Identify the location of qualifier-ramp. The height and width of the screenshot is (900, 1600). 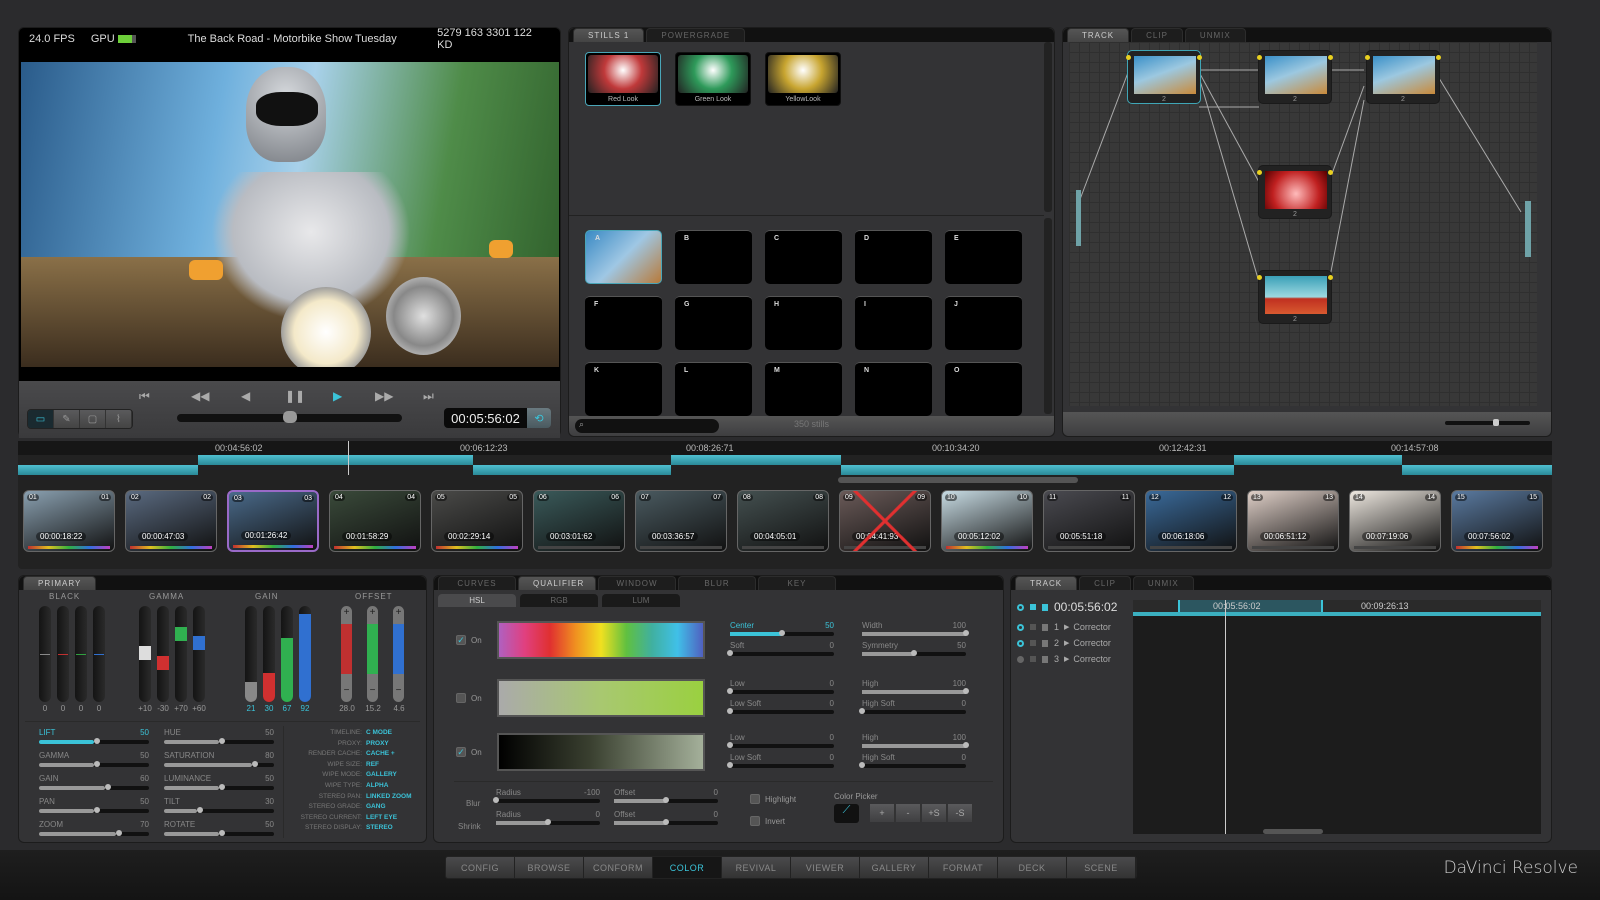
(601, 752).